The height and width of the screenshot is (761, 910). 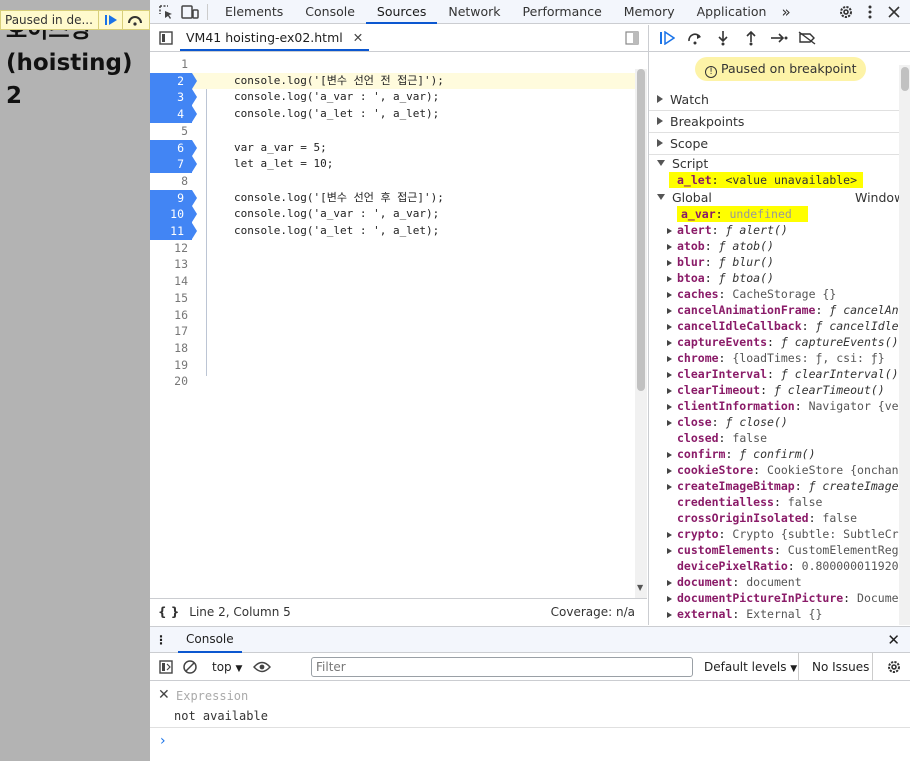 What do you see at coordinates (190, 12) in the screenshot?
I see `device-toolbar-icon` at bounding box center [190, 12].